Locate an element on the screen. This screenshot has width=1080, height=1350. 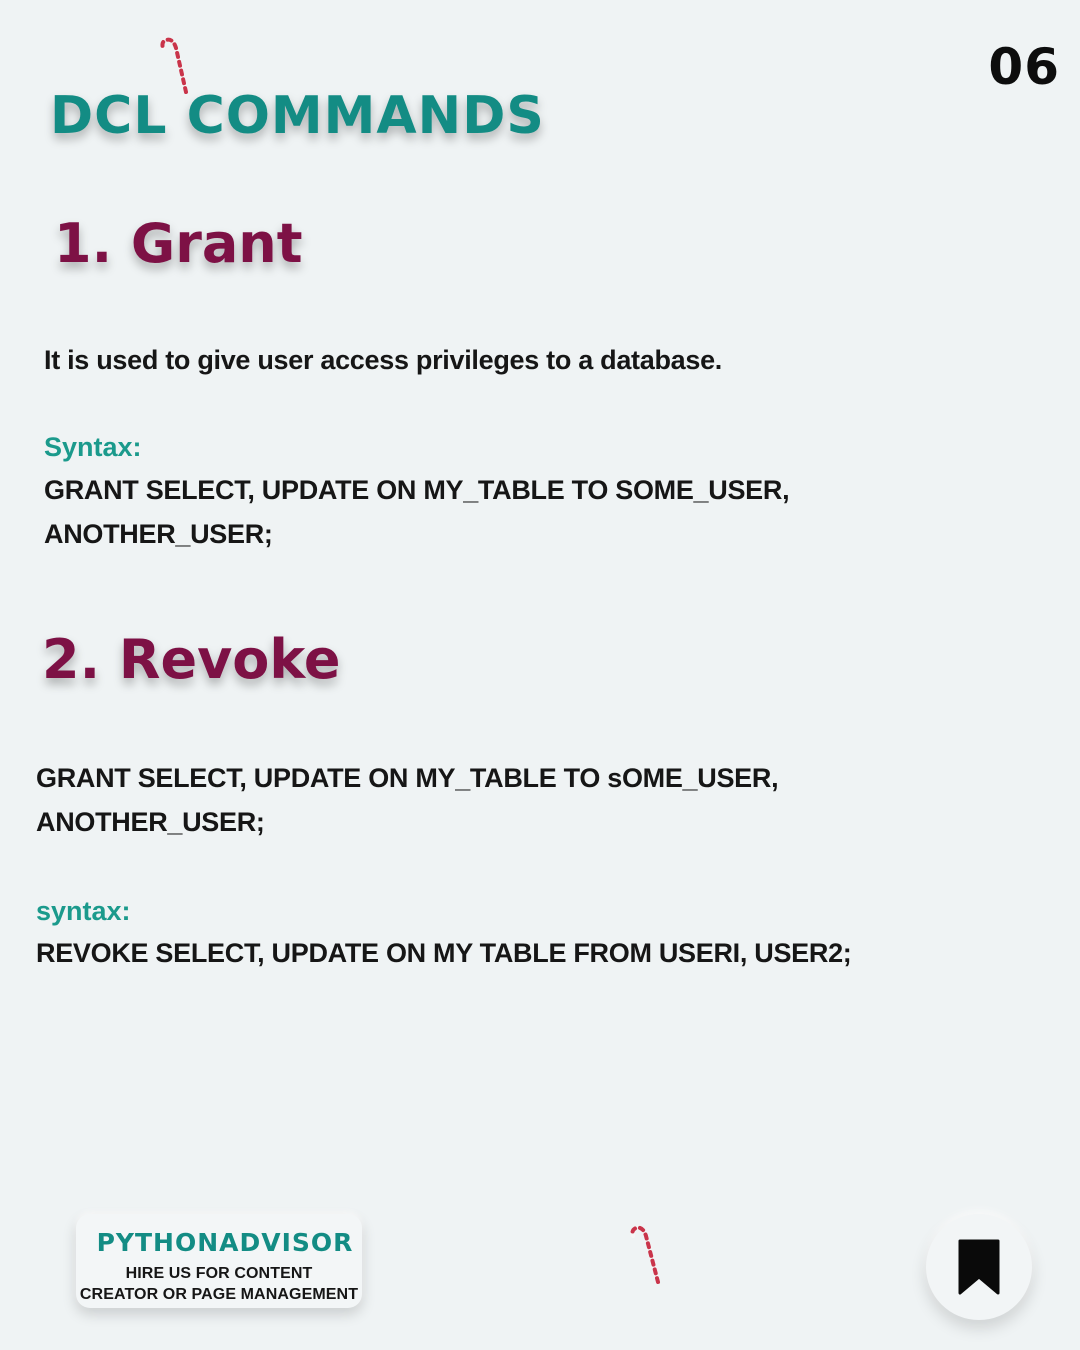
candy-cane-icon is located at coordinates (645, 1254).